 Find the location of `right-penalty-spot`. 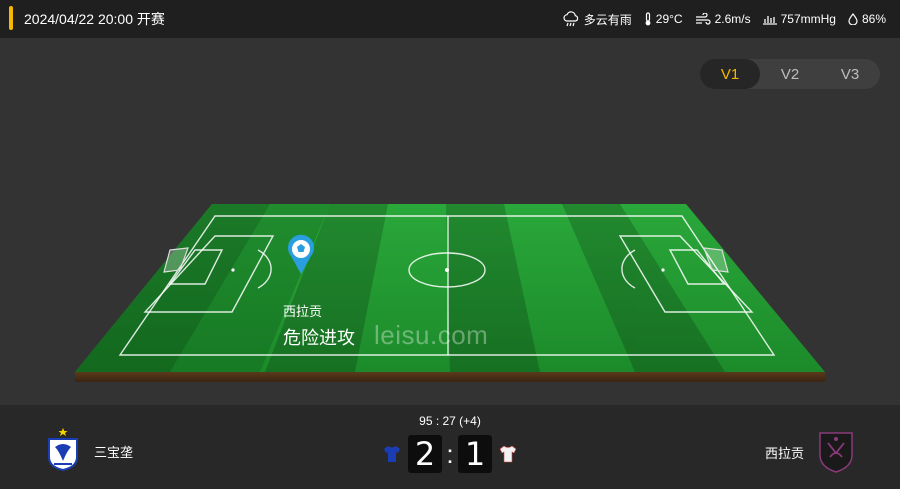

right-penalty-spot is located at coordinates (663, 270).